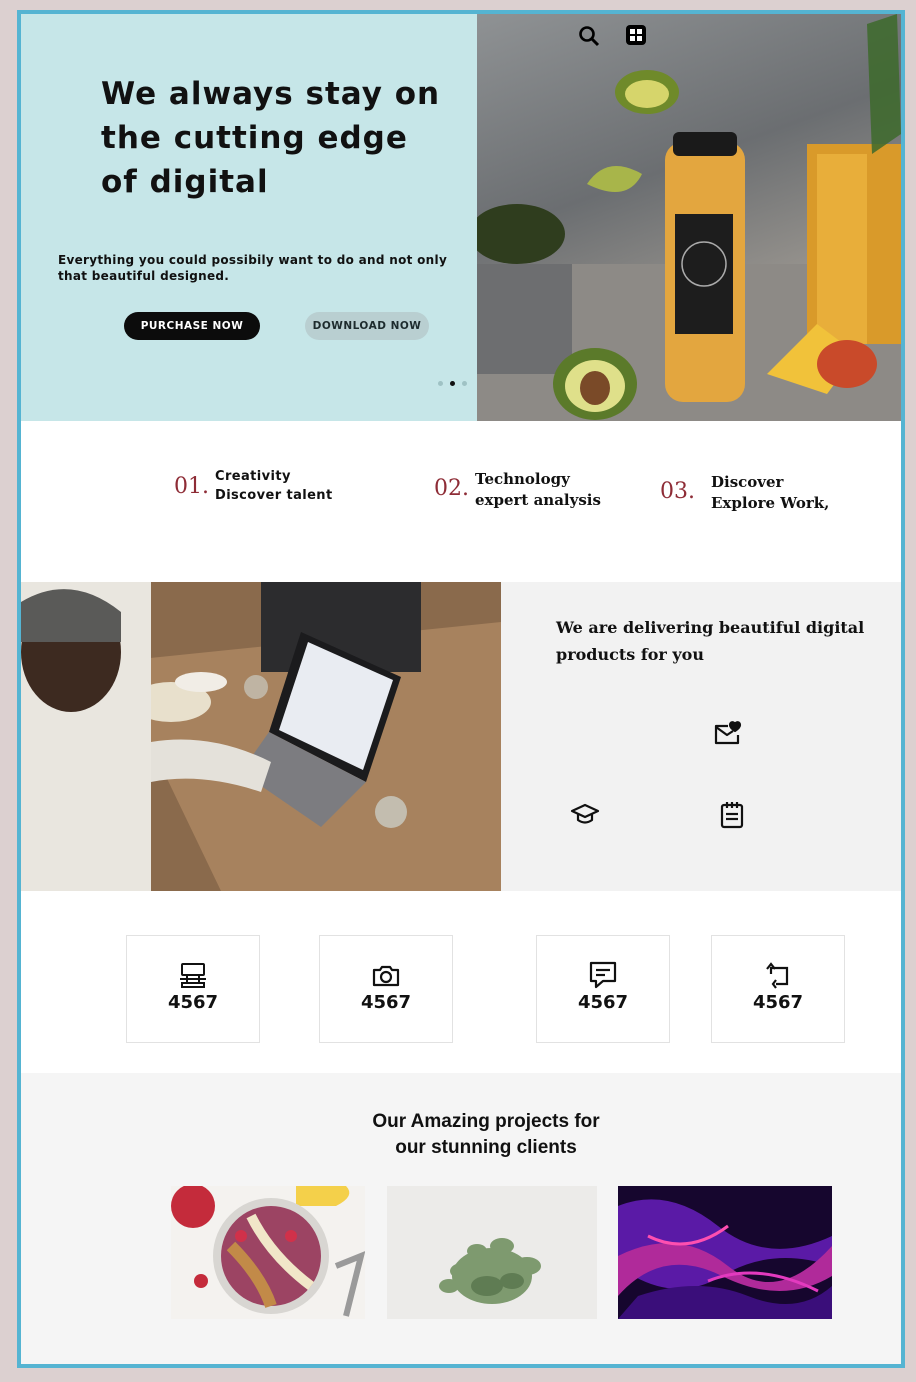 Image resolution: width=916 pixels, height=1382 pixels. Describe the element at coordinates (253, 476) in the screenshot. I see `feature-title: Creativity` at that location.